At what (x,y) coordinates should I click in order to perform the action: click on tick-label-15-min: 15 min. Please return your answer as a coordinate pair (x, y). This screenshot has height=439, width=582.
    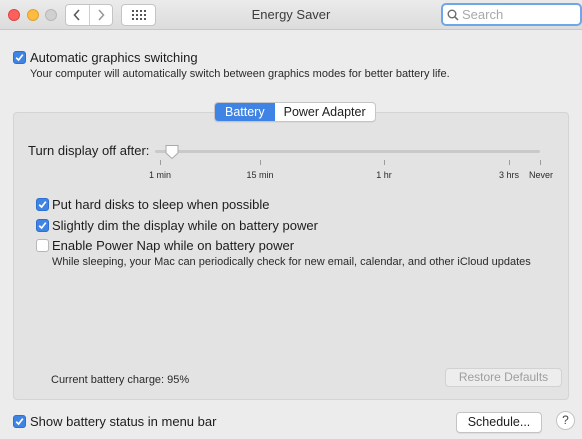
    Looking at the image, I should click on (260, 175).